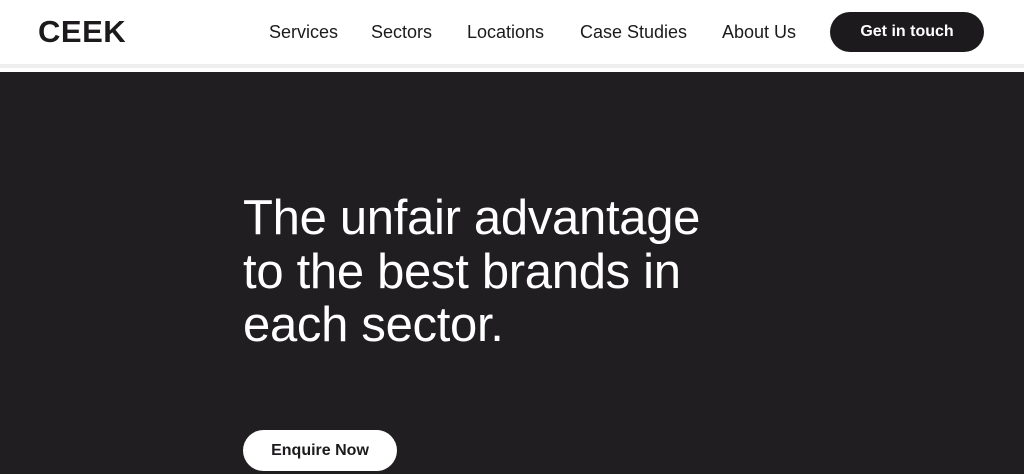 The width and height of the screenshot is (1024, 474). I want to click on nav-item-services: Services, so click(303, 32).